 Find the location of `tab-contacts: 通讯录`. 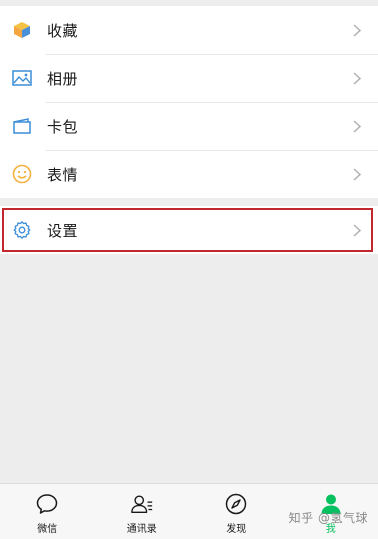

tab-contacts: 通讯录 is located at coordinates (142, 511).